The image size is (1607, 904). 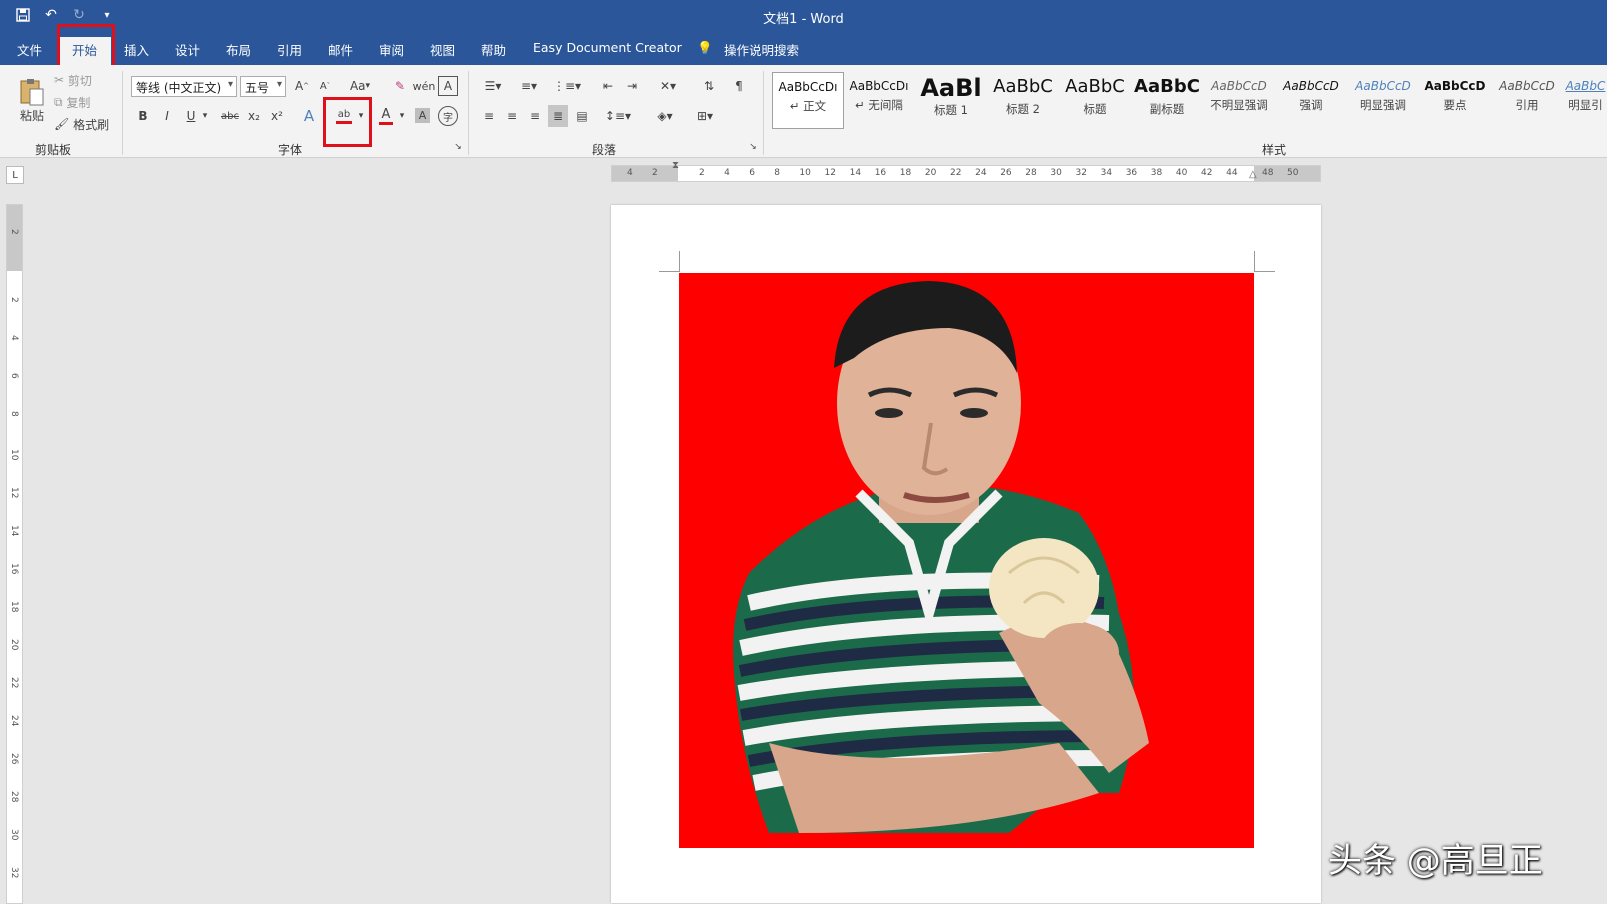 I want to click on phonetic-guide-icon: wén, so click(x=424, y=86).